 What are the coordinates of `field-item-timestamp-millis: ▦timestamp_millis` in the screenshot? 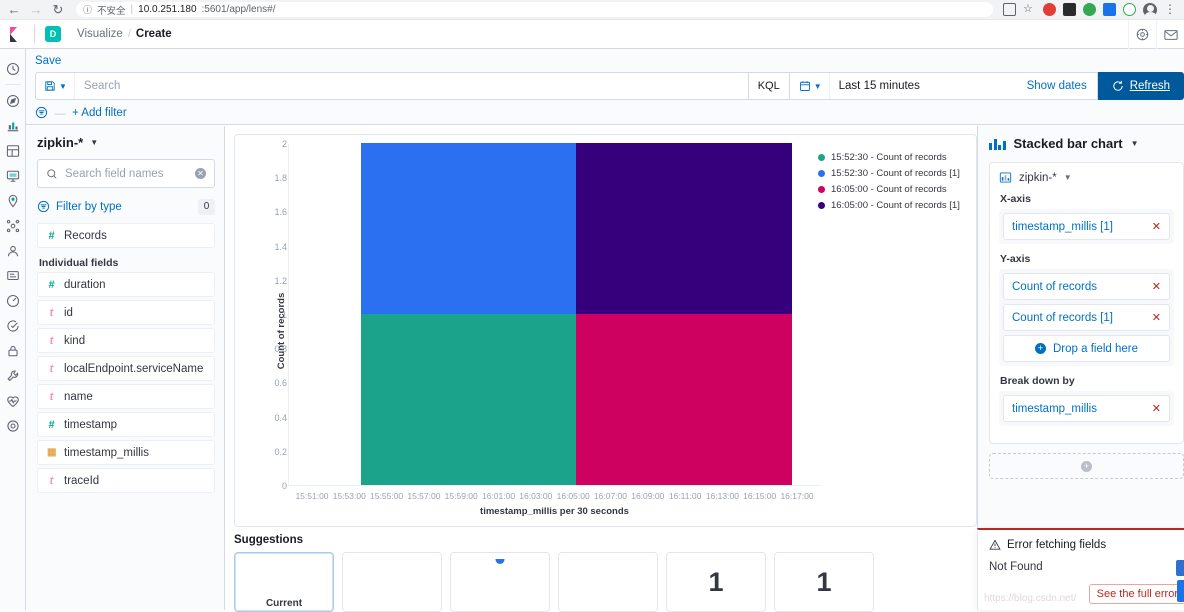 It's located at (126, 452).